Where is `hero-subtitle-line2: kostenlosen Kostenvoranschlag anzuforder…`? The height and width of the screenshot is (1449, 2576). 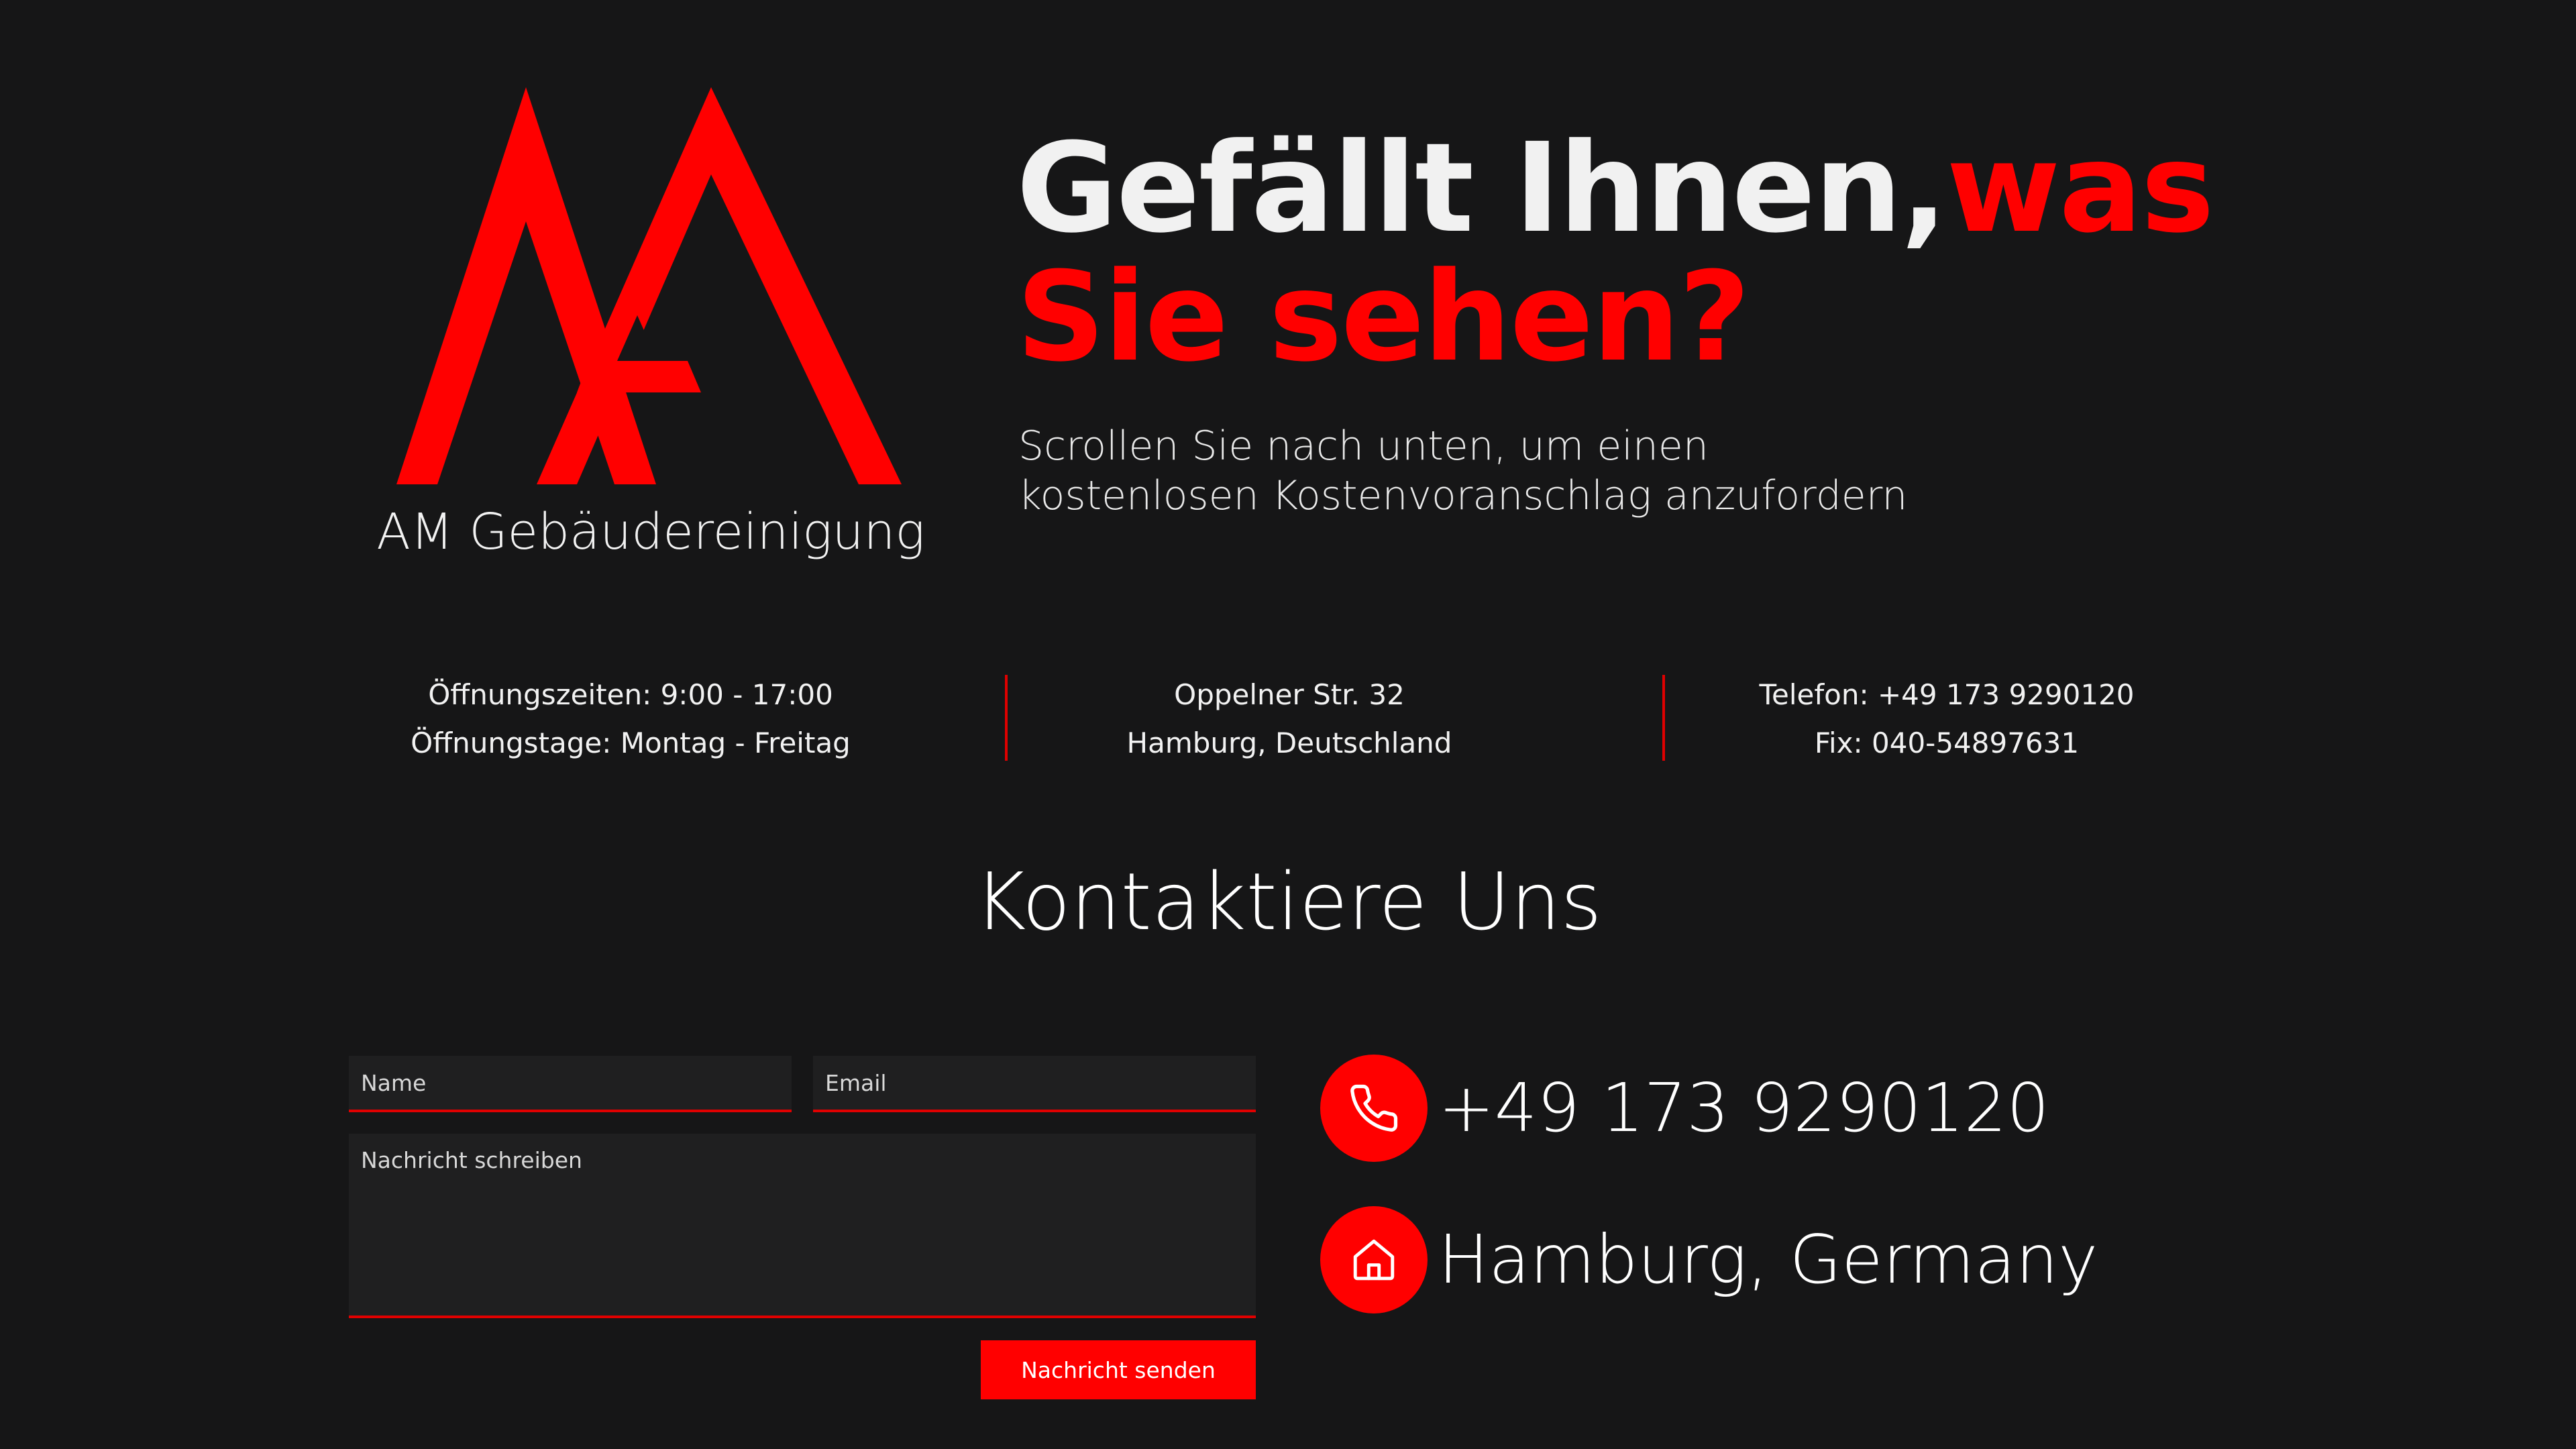
hero-subtitle-line2: kostenlosen Kostenvoranschlag anzuforder… is located at coordinates (1463, 495).